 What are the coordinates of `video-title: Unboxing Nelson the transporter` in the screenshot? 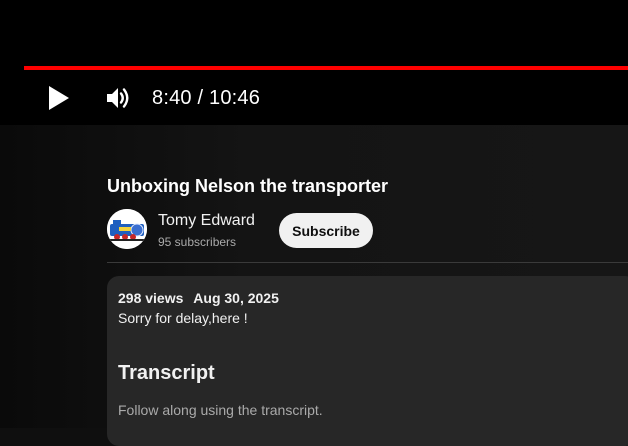 It's located at (248, 186).